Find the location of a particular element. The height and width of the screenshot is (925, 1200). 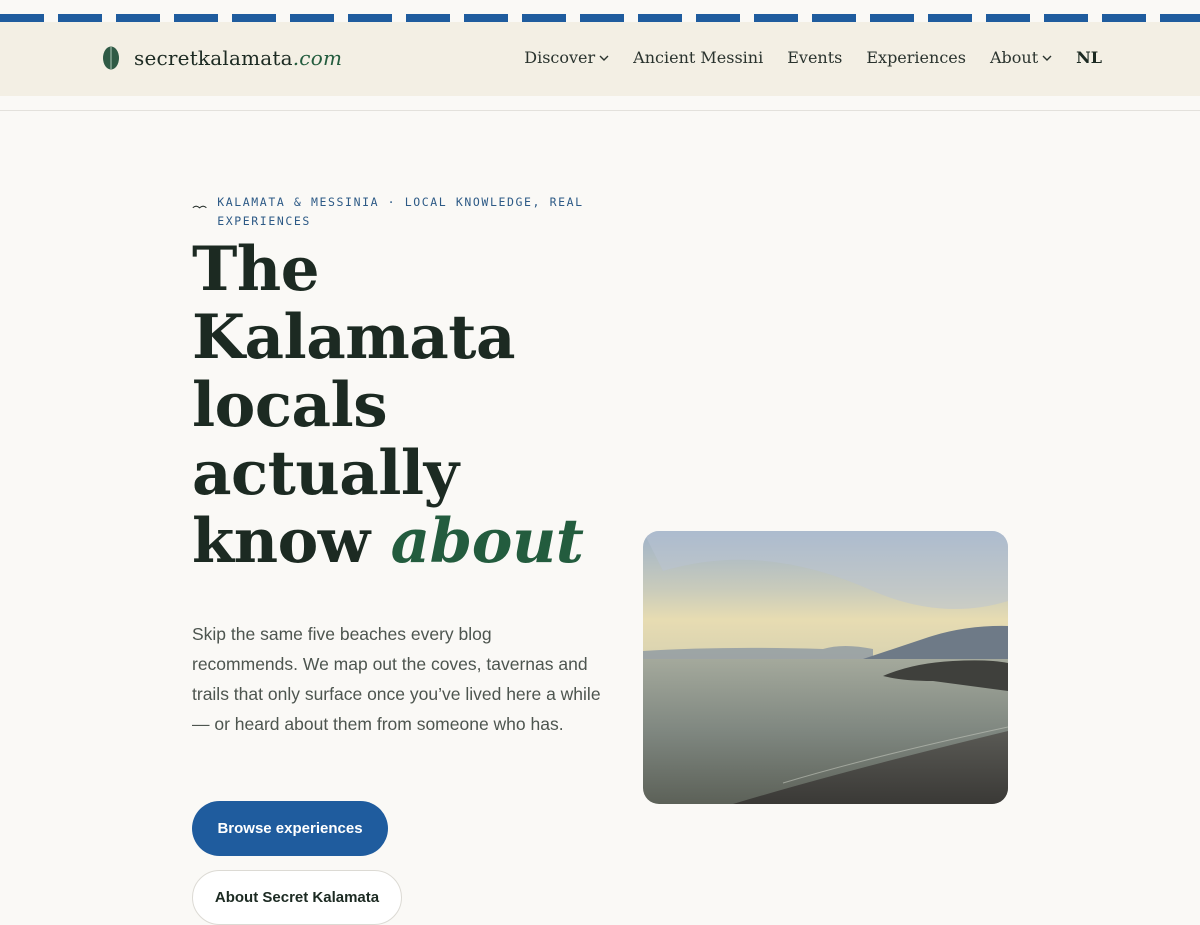

nav-item-experiences: Experiences is located at coordinates (916, 57).